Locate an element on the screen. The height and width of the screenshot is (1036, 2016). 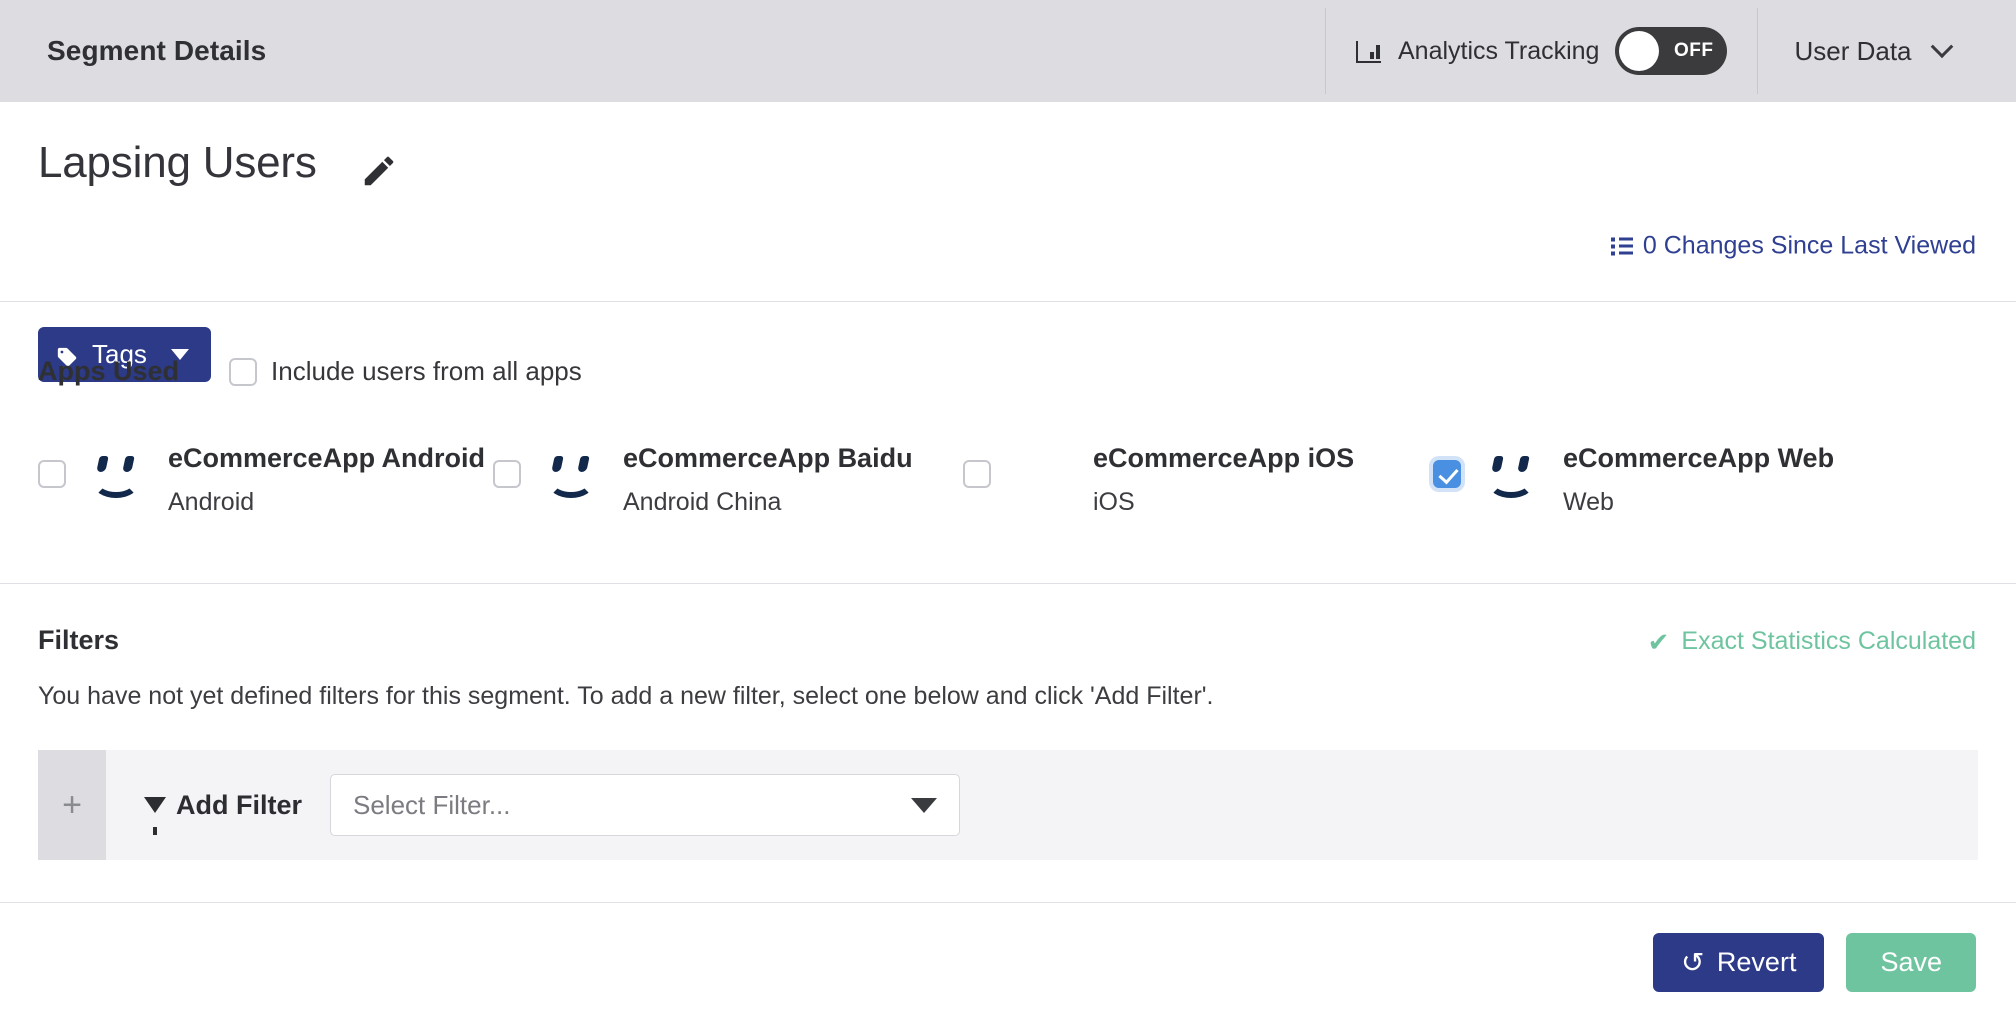
analytics-tracking-label: Analytics Tracking is located at coordinates (1499, 50).